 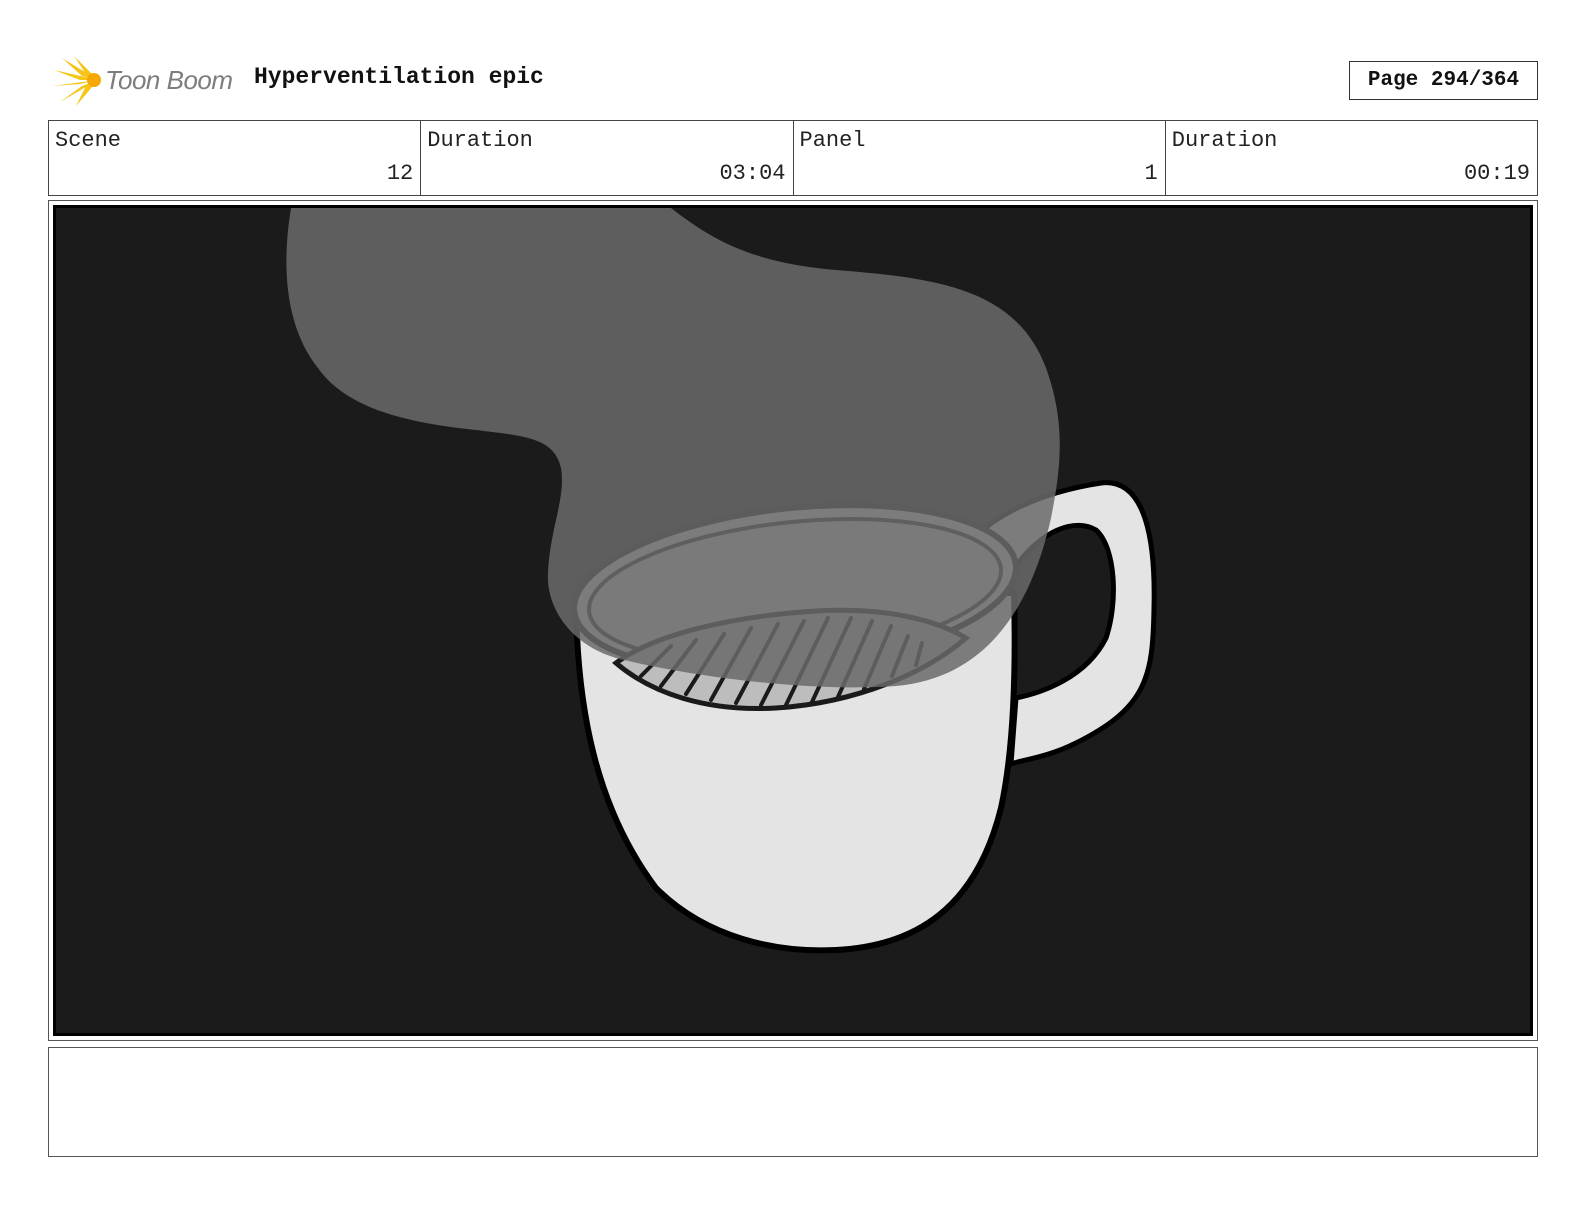 I want to click on document-title: Hyperventilation epic, so click(x=399, y=77).